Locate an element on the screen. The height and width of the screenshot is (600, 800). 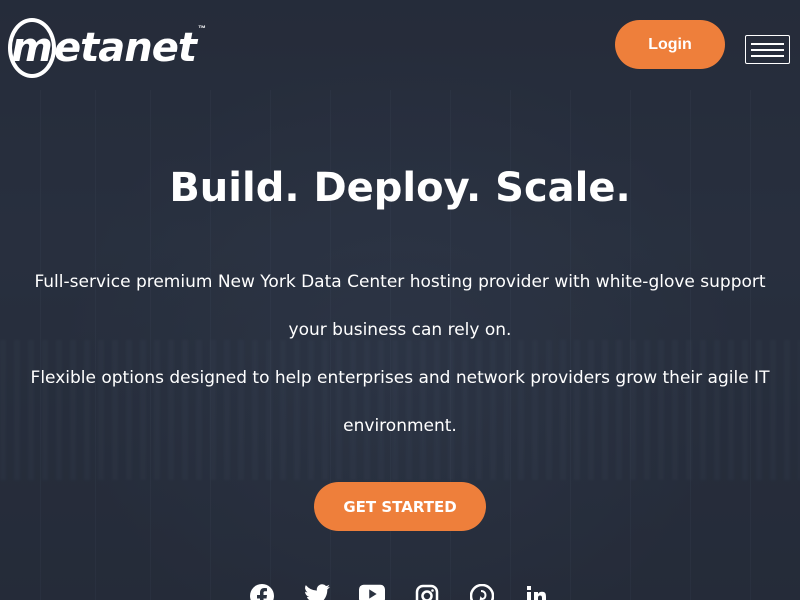
trademark: ™ is located at coordinates (201, 28).